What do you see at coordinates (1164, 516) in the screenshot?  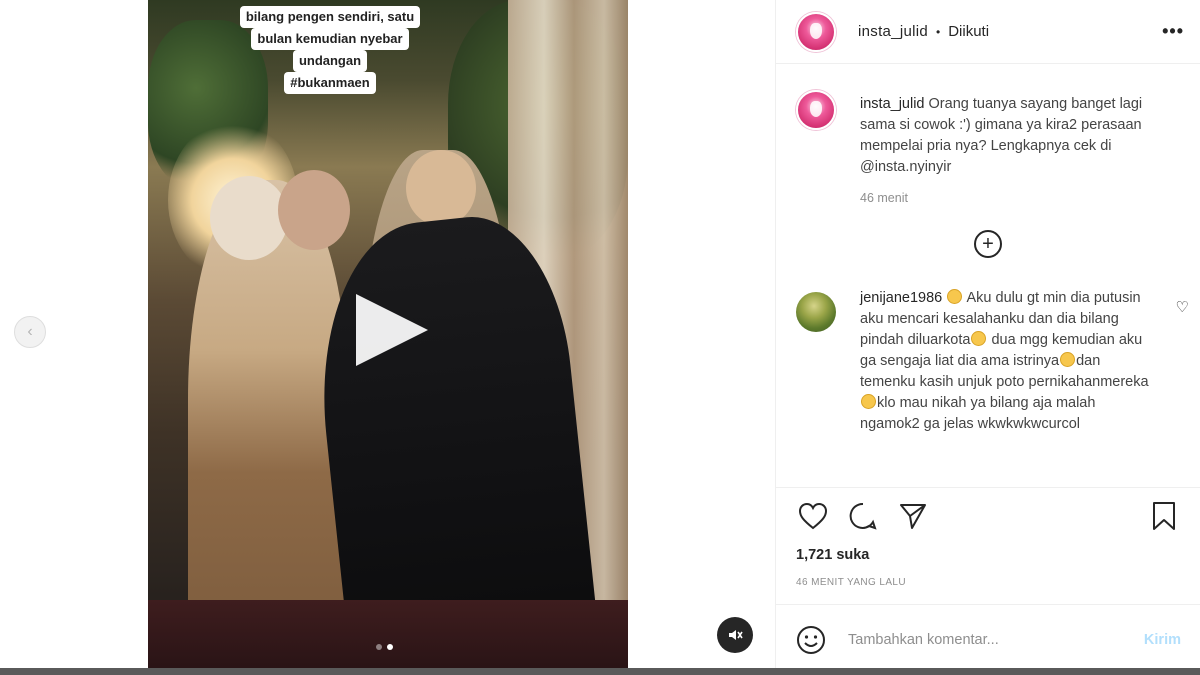 I see `bookmark-icon` at bounding box center [1164, 516].